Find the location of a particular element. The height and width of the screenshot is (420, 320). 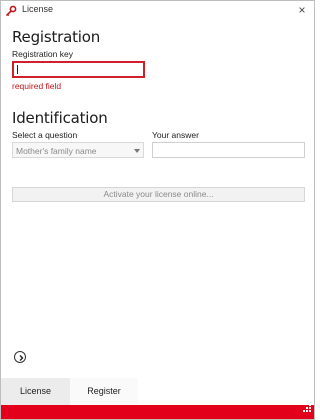

identification-heading: Identification is located at coordinates (60, 118).